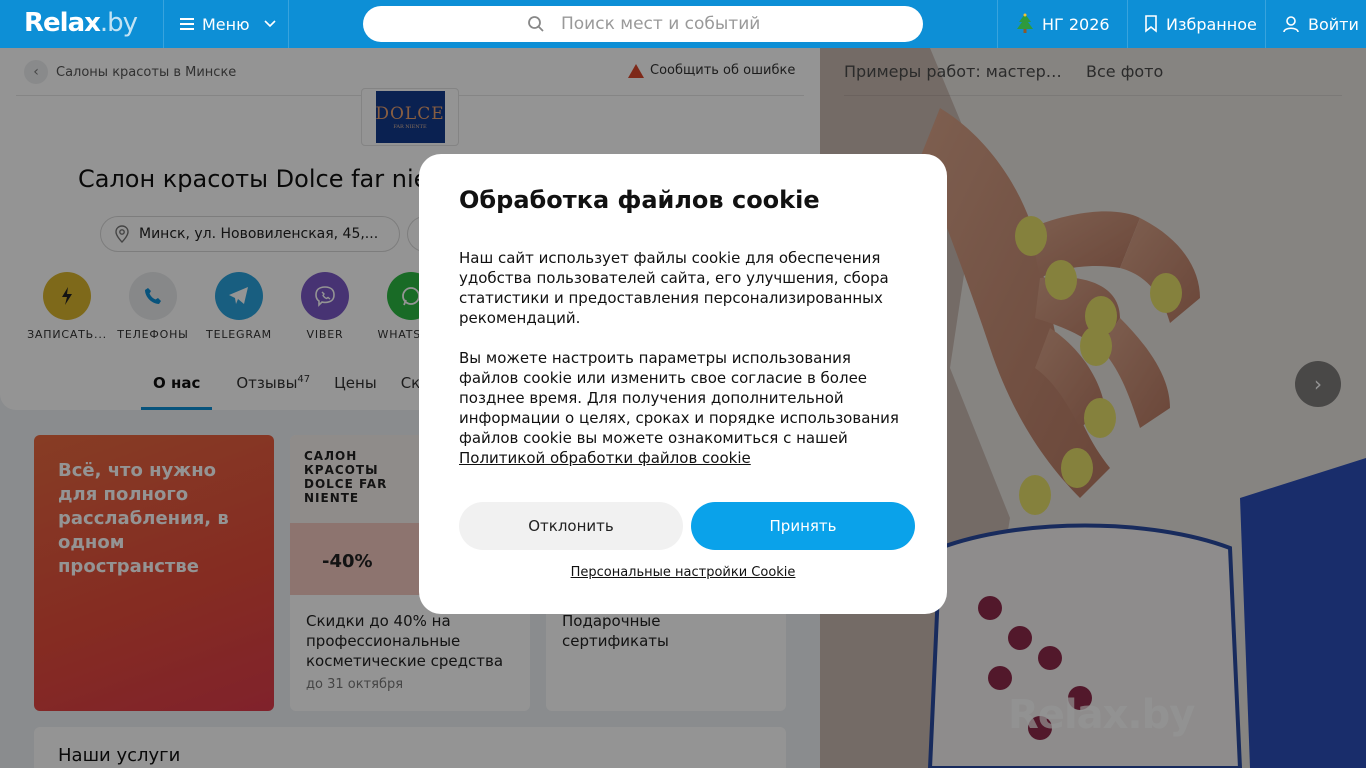  What do you see at coordinates (1291, 24) in the screenshot?
I see `user-icon` at bounding box center [1291, 24].